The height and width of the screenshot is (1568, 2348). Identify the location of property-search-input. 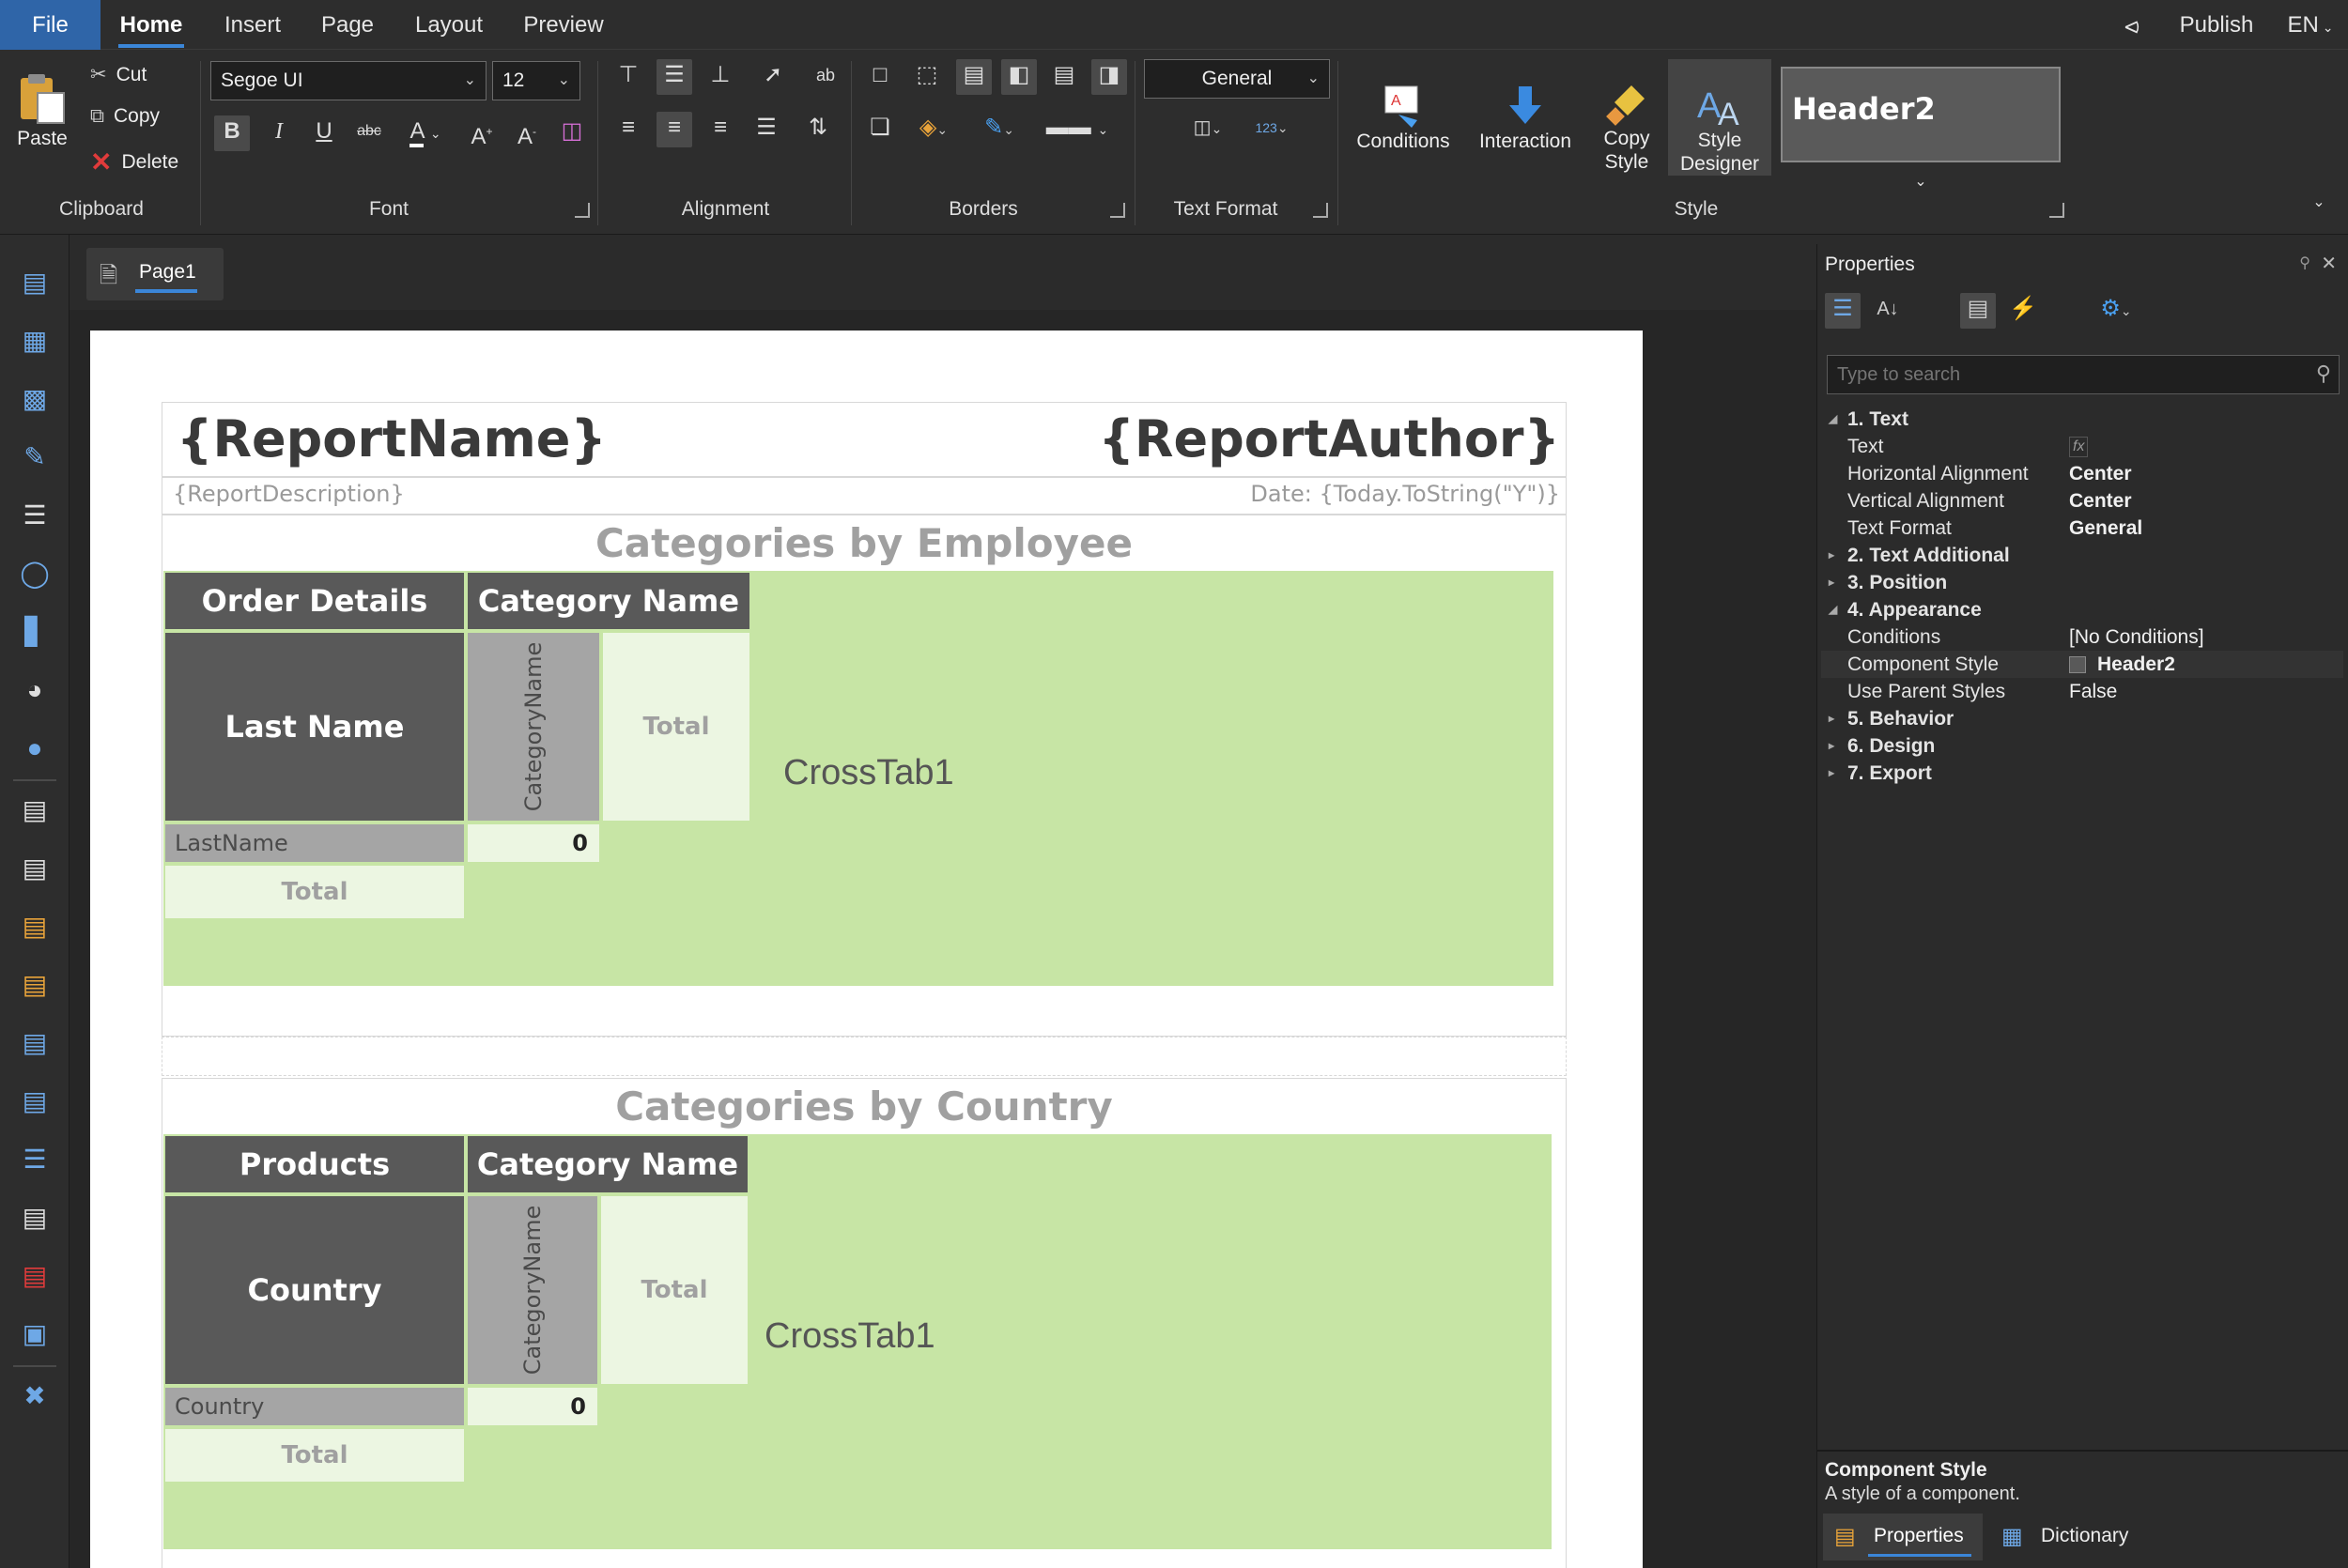
(2063, 375).